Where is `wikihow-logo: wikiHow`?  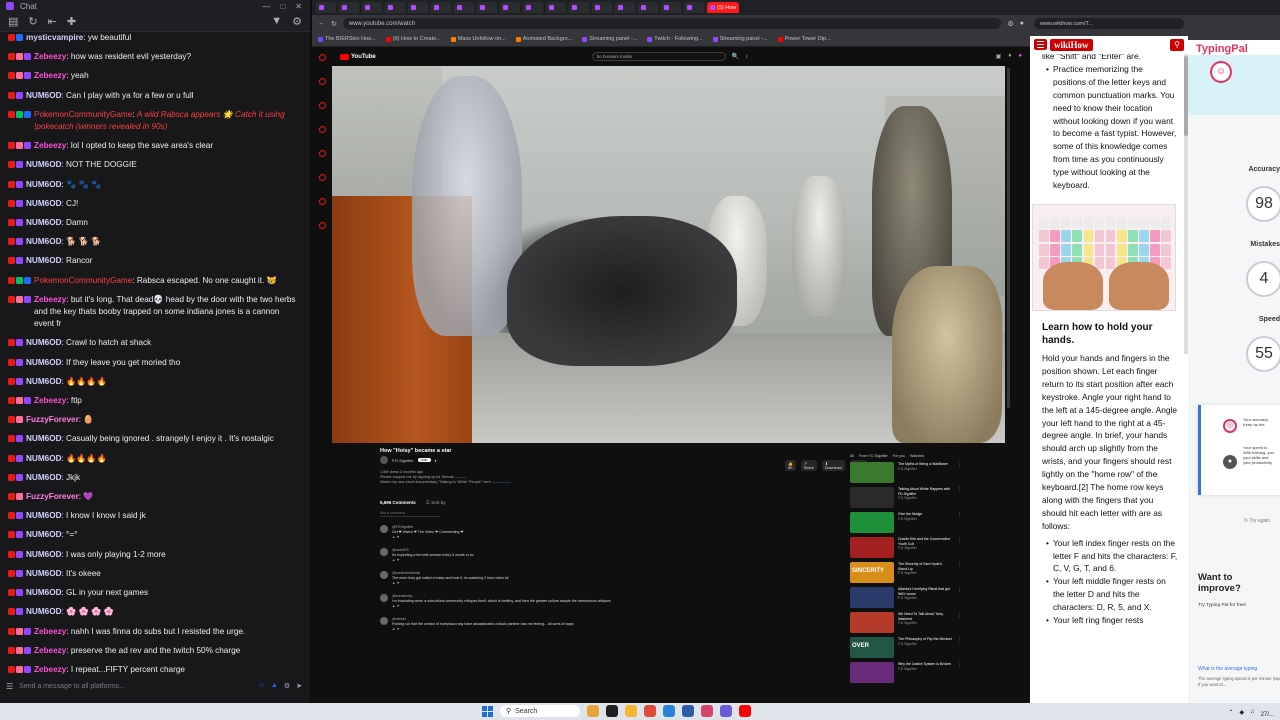
wikihow-logo: wikiHow is located at coordinates (1071, 44).